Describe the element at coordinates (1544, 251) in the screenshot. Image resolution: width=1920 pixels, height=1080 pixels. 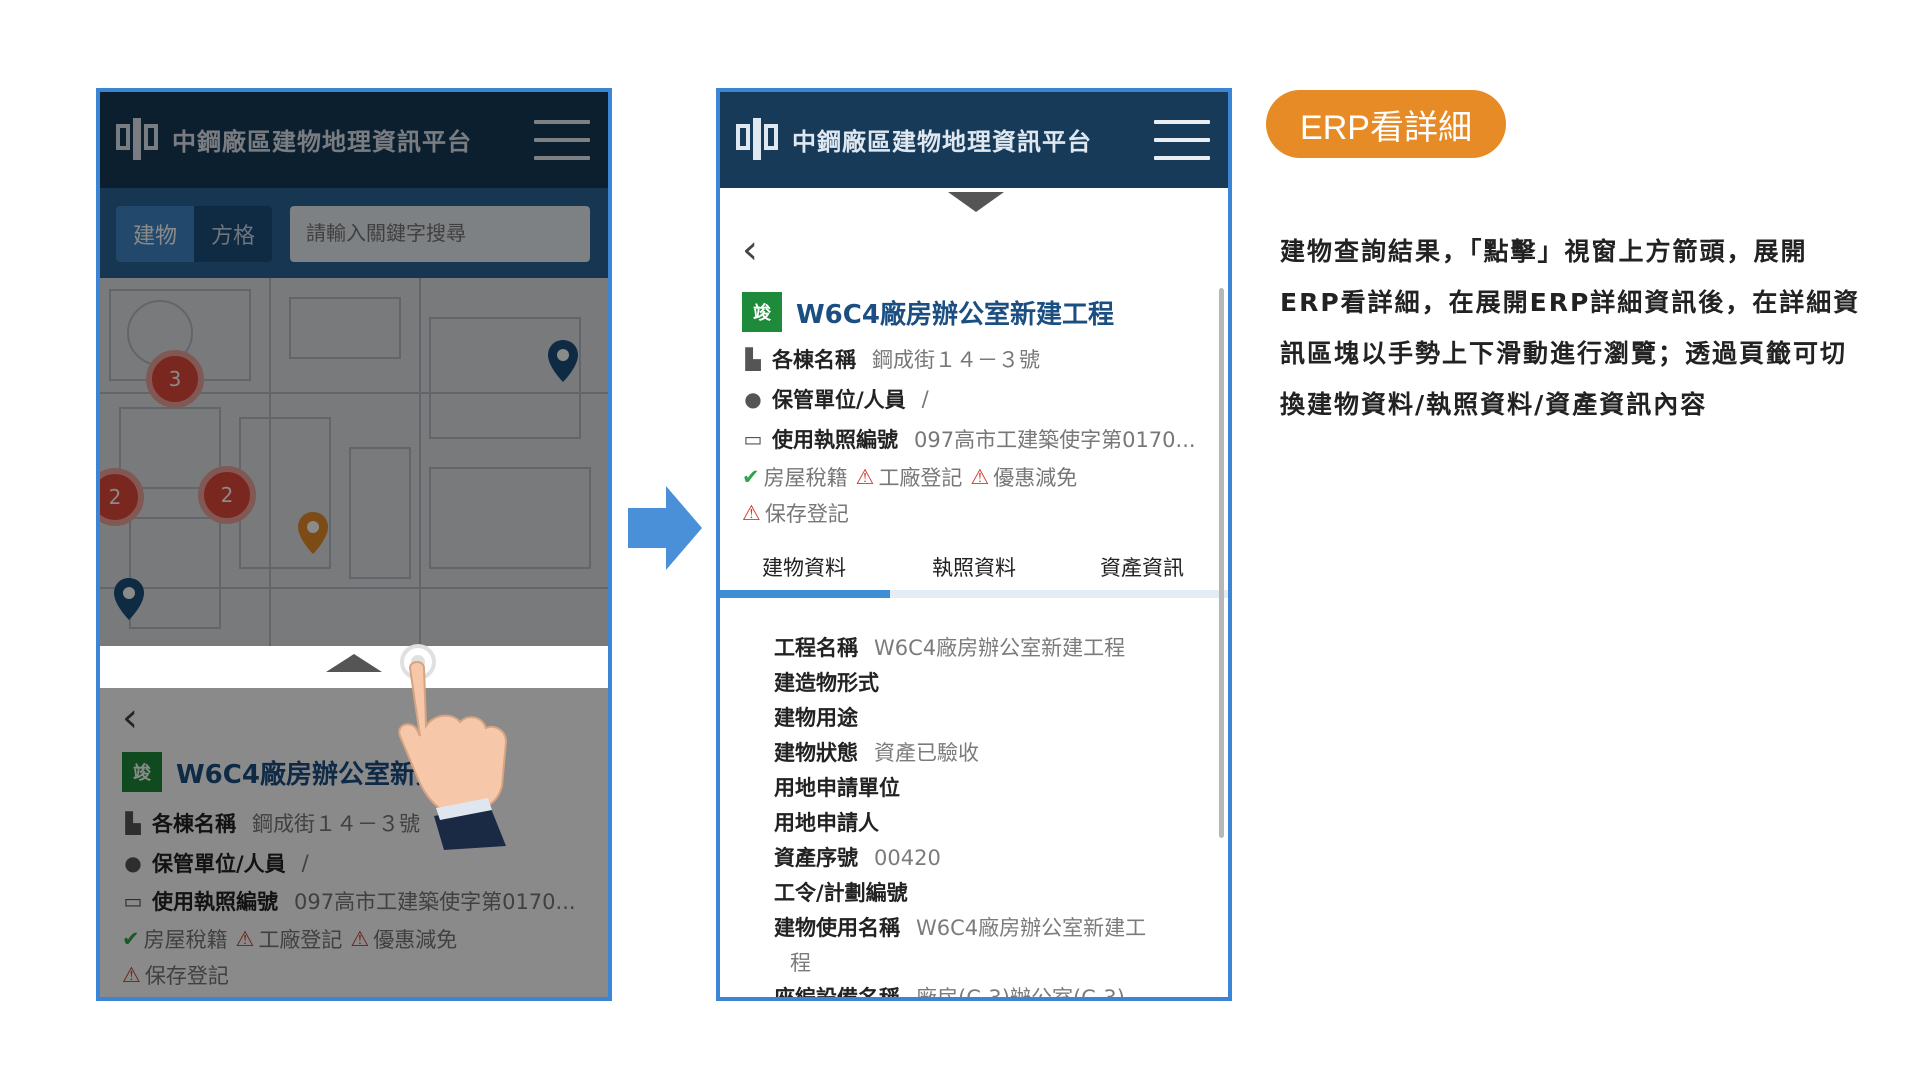
I see `description-line: 建物查詢結果，「點擊」視窗上方箭頭，展開` at that location.